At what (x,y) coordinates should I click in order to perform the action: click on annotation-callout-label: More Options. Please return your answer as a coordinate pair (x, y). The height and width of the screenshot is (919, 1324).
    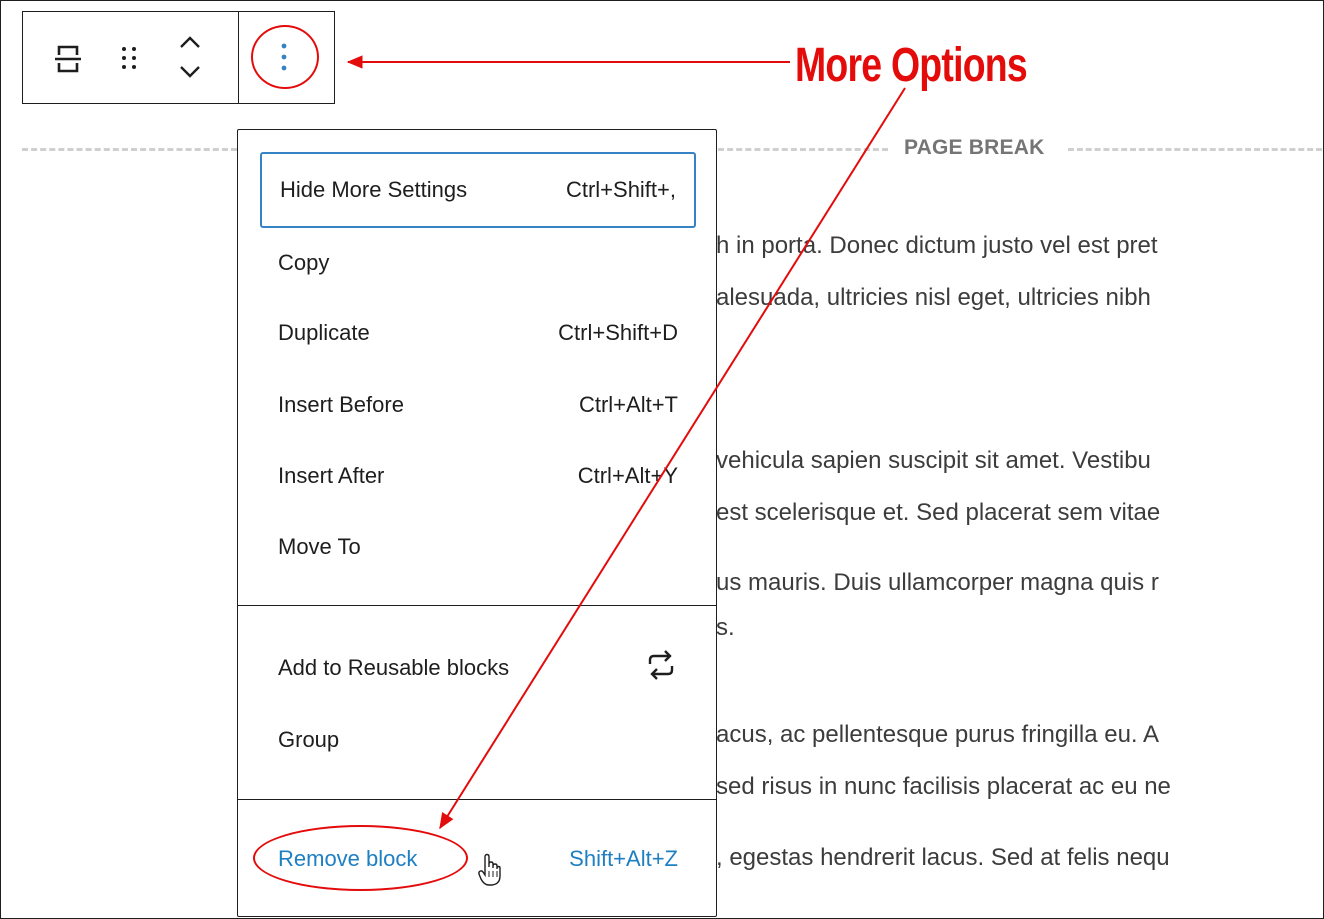
    Looking at the image, I should click on (911, 65).